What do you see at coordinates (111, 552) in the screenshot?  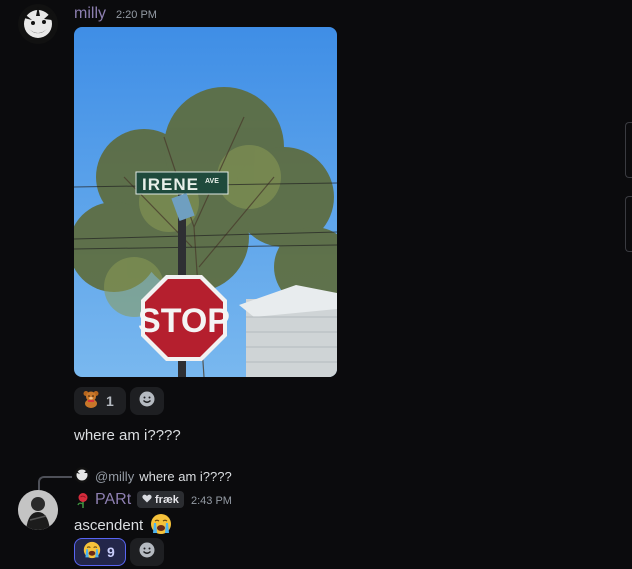 I see `reaction-count: 9` at bounding box center [111, 552].